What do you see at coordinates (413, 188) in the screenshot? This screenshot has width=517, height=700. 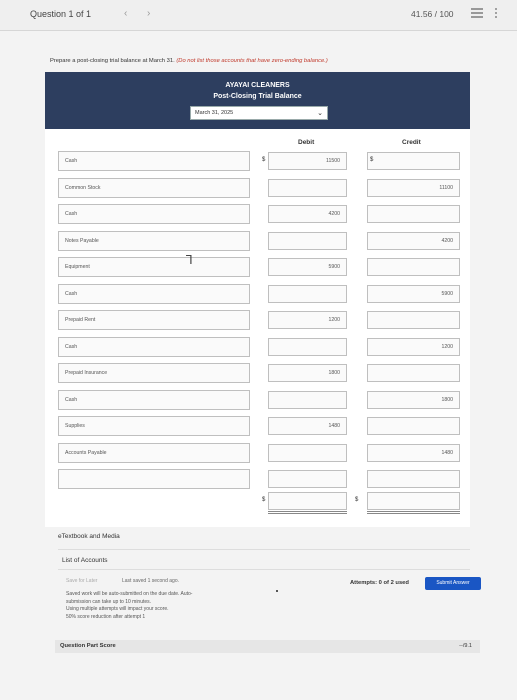 I see `credit-amount-field: 11100` at bounding box center [413, 188].